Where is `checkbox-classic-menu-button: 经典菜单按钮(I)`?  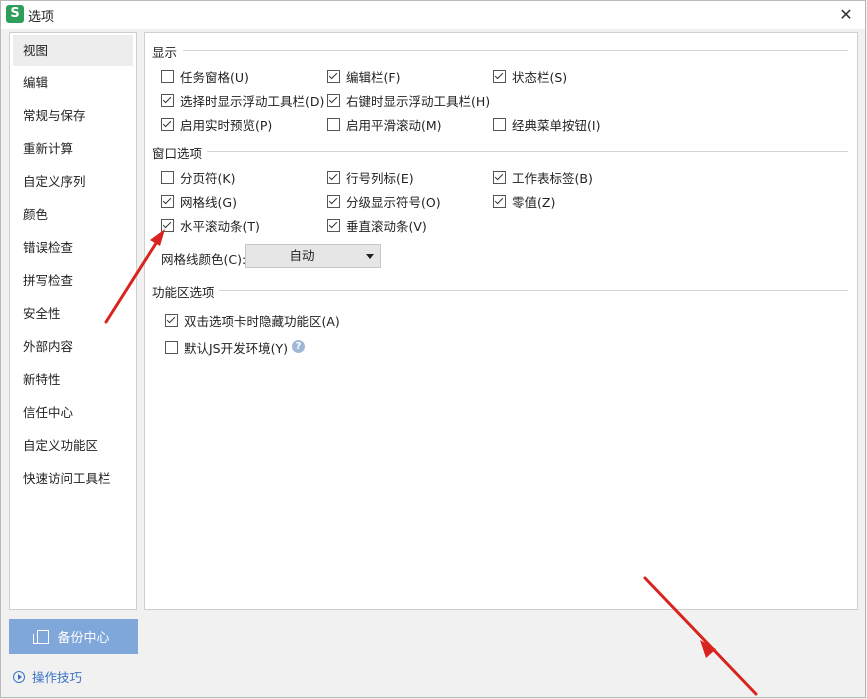
checkbox-classic-menu-button: 经典菜单按钮(I) is located at coordinates (546, 124).